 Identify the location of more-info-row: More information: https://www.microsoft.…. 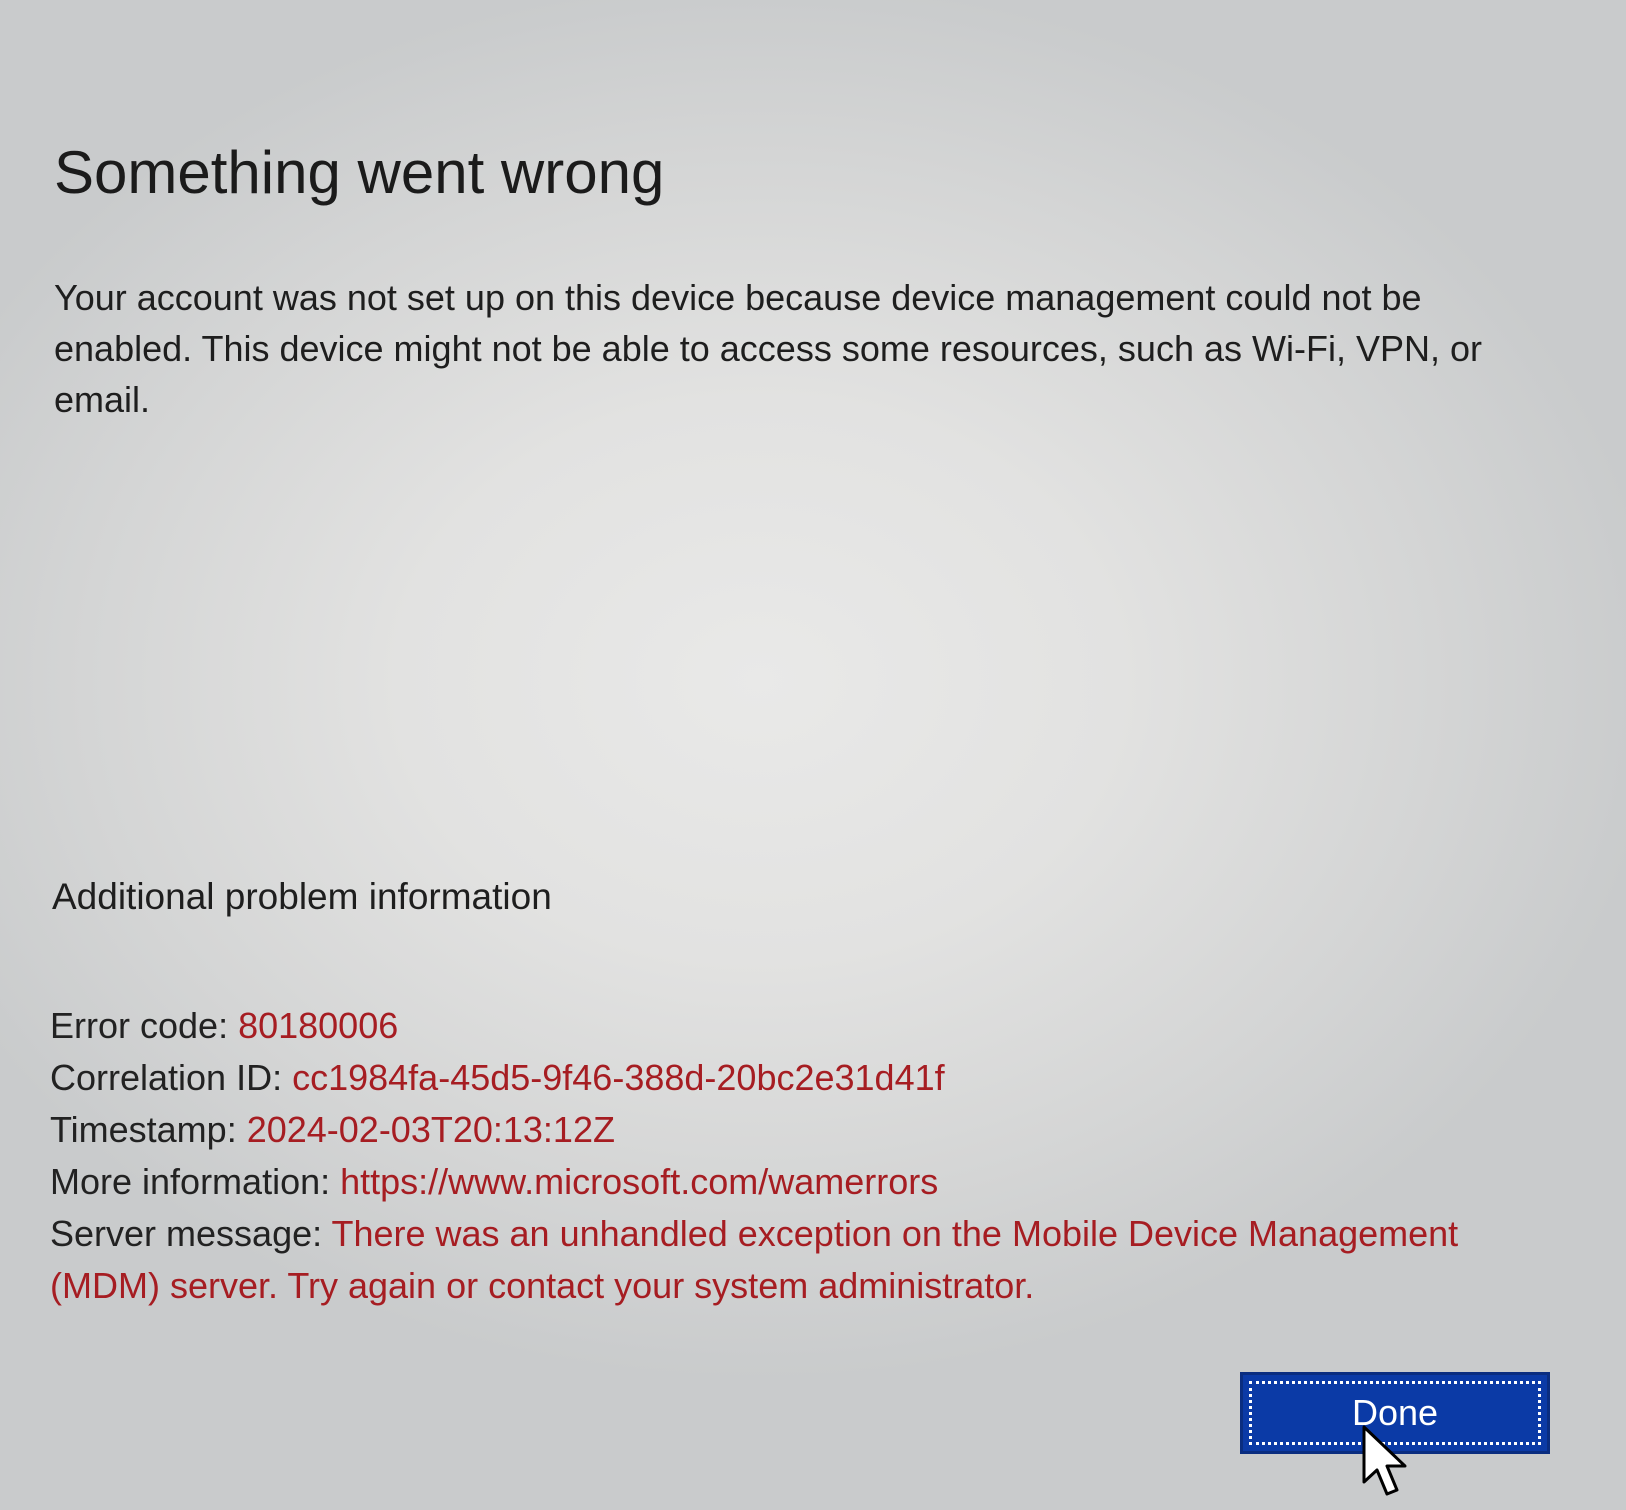
(810, 1182).